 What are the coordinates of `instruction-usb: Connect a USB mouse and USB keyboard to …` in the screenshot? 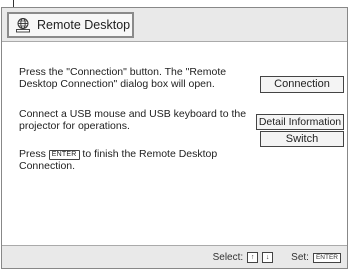 It's located at (133, 120).